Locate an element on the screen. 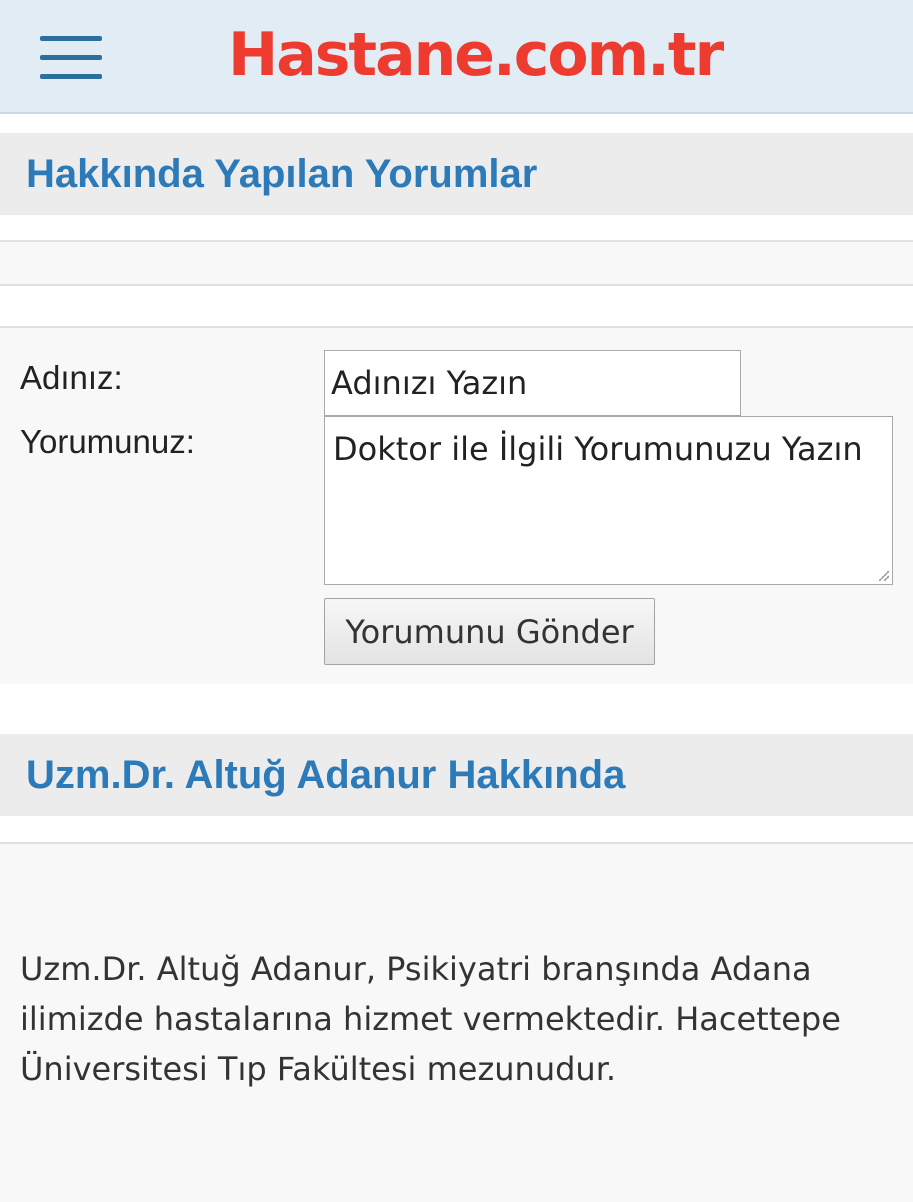 The height and width of the screenshot is (1202, 913). comments-section-title: Hakkında Yapılan Yorumlar is located at coordinates (282, 174).